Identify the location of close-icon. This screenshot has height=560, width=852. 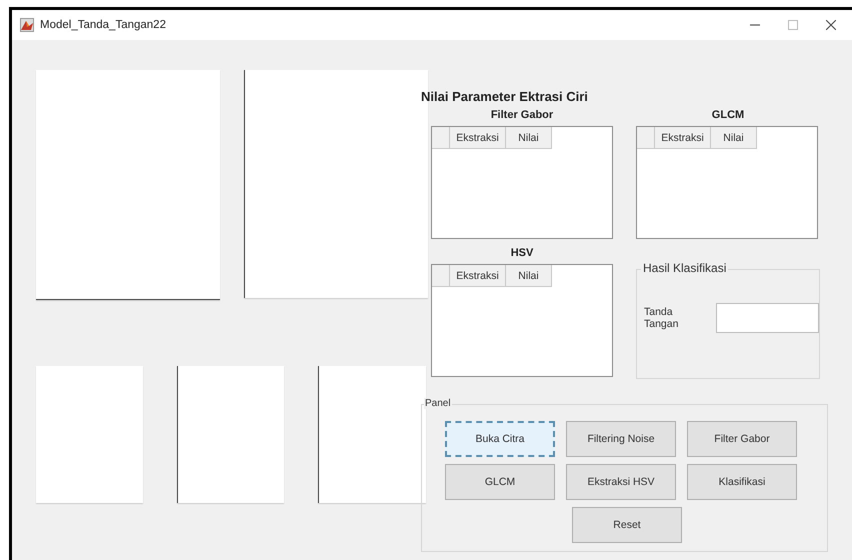
(831, 25).